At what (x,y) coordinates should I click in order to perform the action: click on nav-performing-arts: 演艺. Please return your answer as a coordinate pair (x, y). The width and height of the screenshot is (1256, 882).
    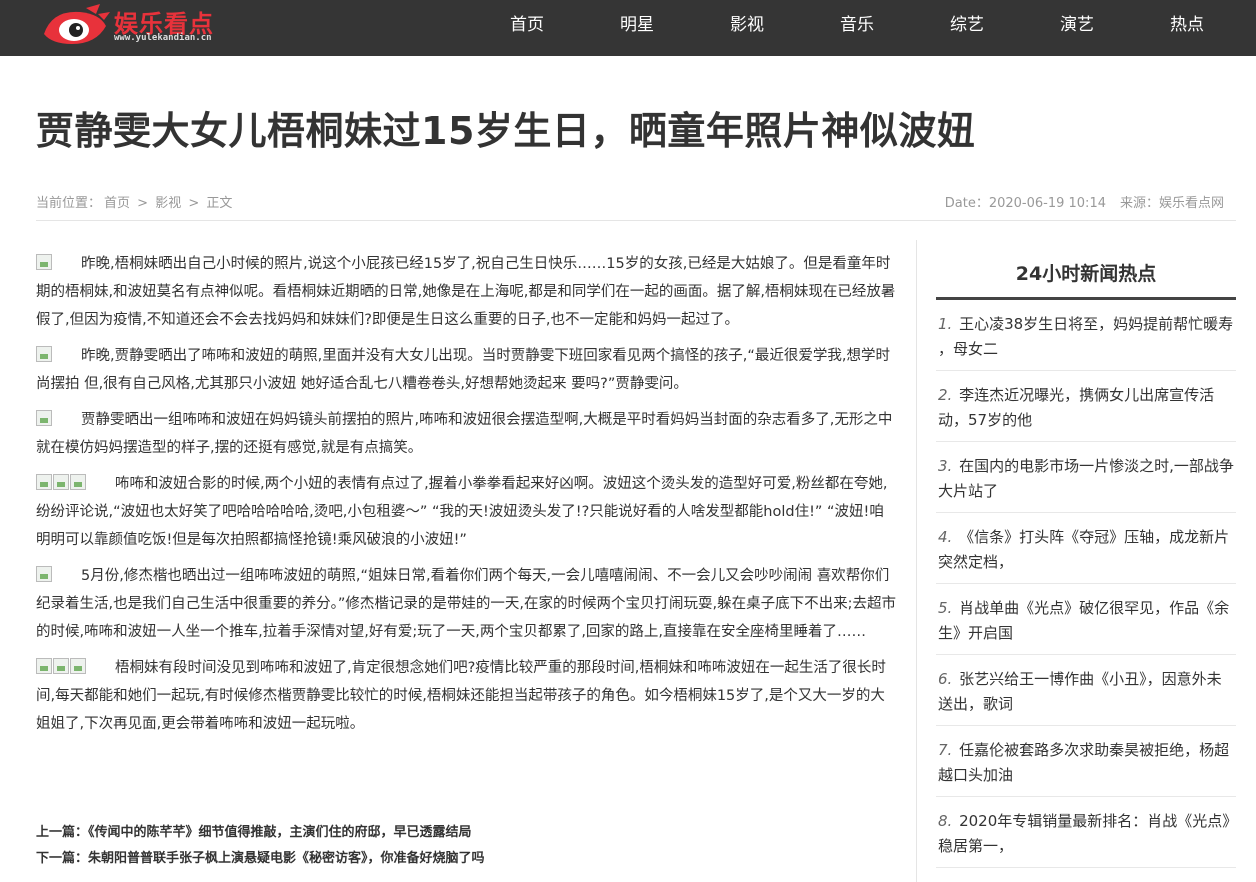
    Looking at the image, I should click on (1077, 28).